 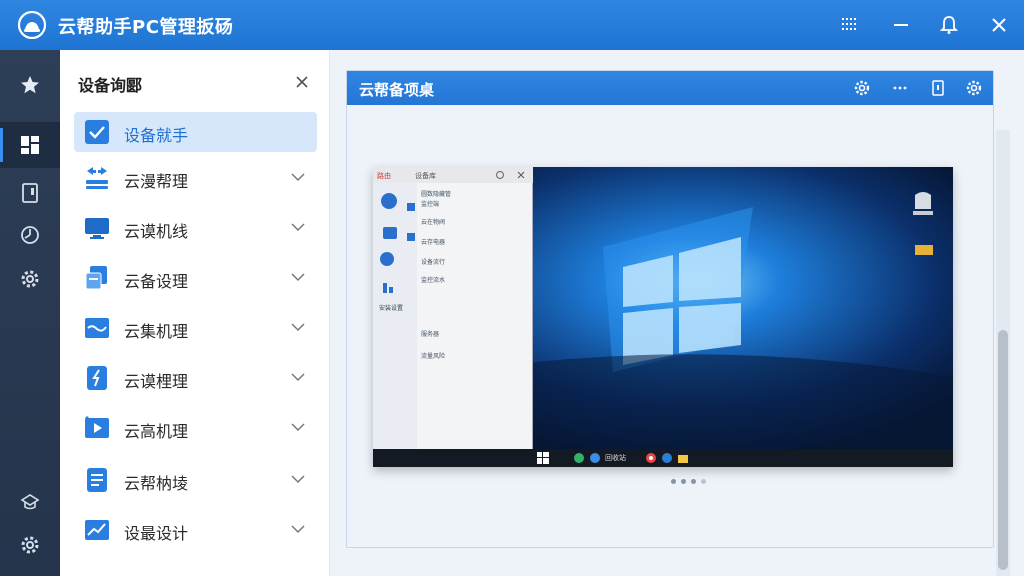 I want to click on mini-lower-1: 流量风险, so click(x=433, y=356).